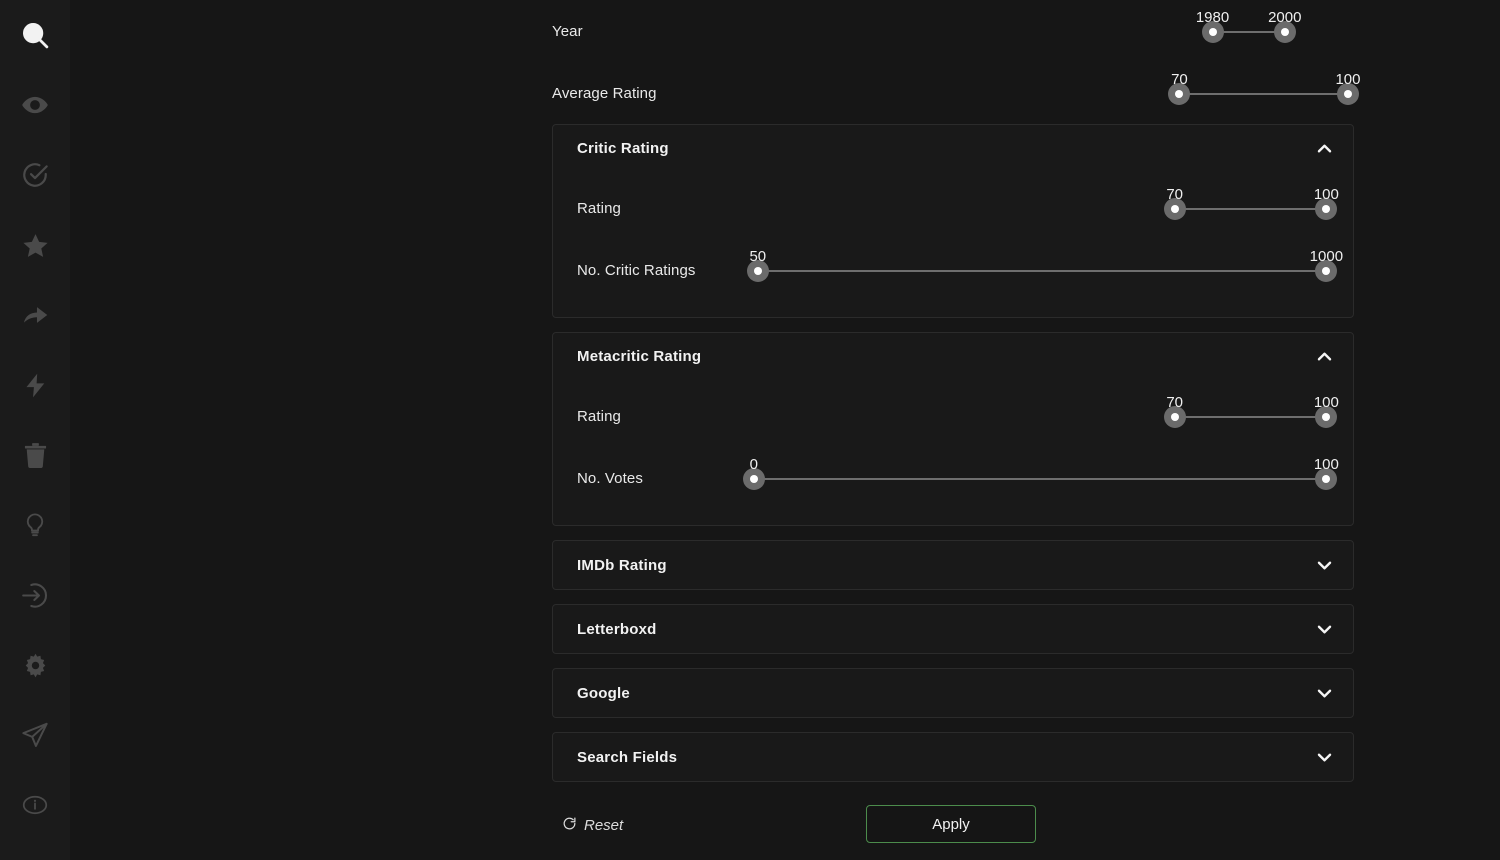  I want to click on panel-header-search-fields: Search Fields, so click(953, 757).